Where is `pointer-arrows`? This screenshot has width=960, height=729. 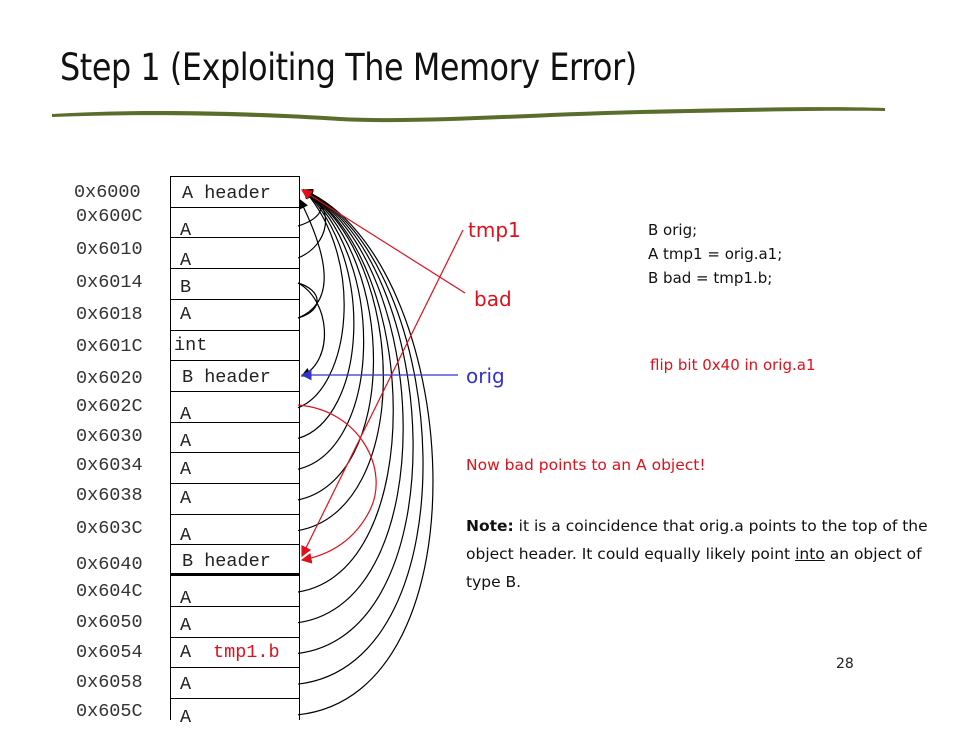 pointer-arrows is located at coordinates (381, 452).